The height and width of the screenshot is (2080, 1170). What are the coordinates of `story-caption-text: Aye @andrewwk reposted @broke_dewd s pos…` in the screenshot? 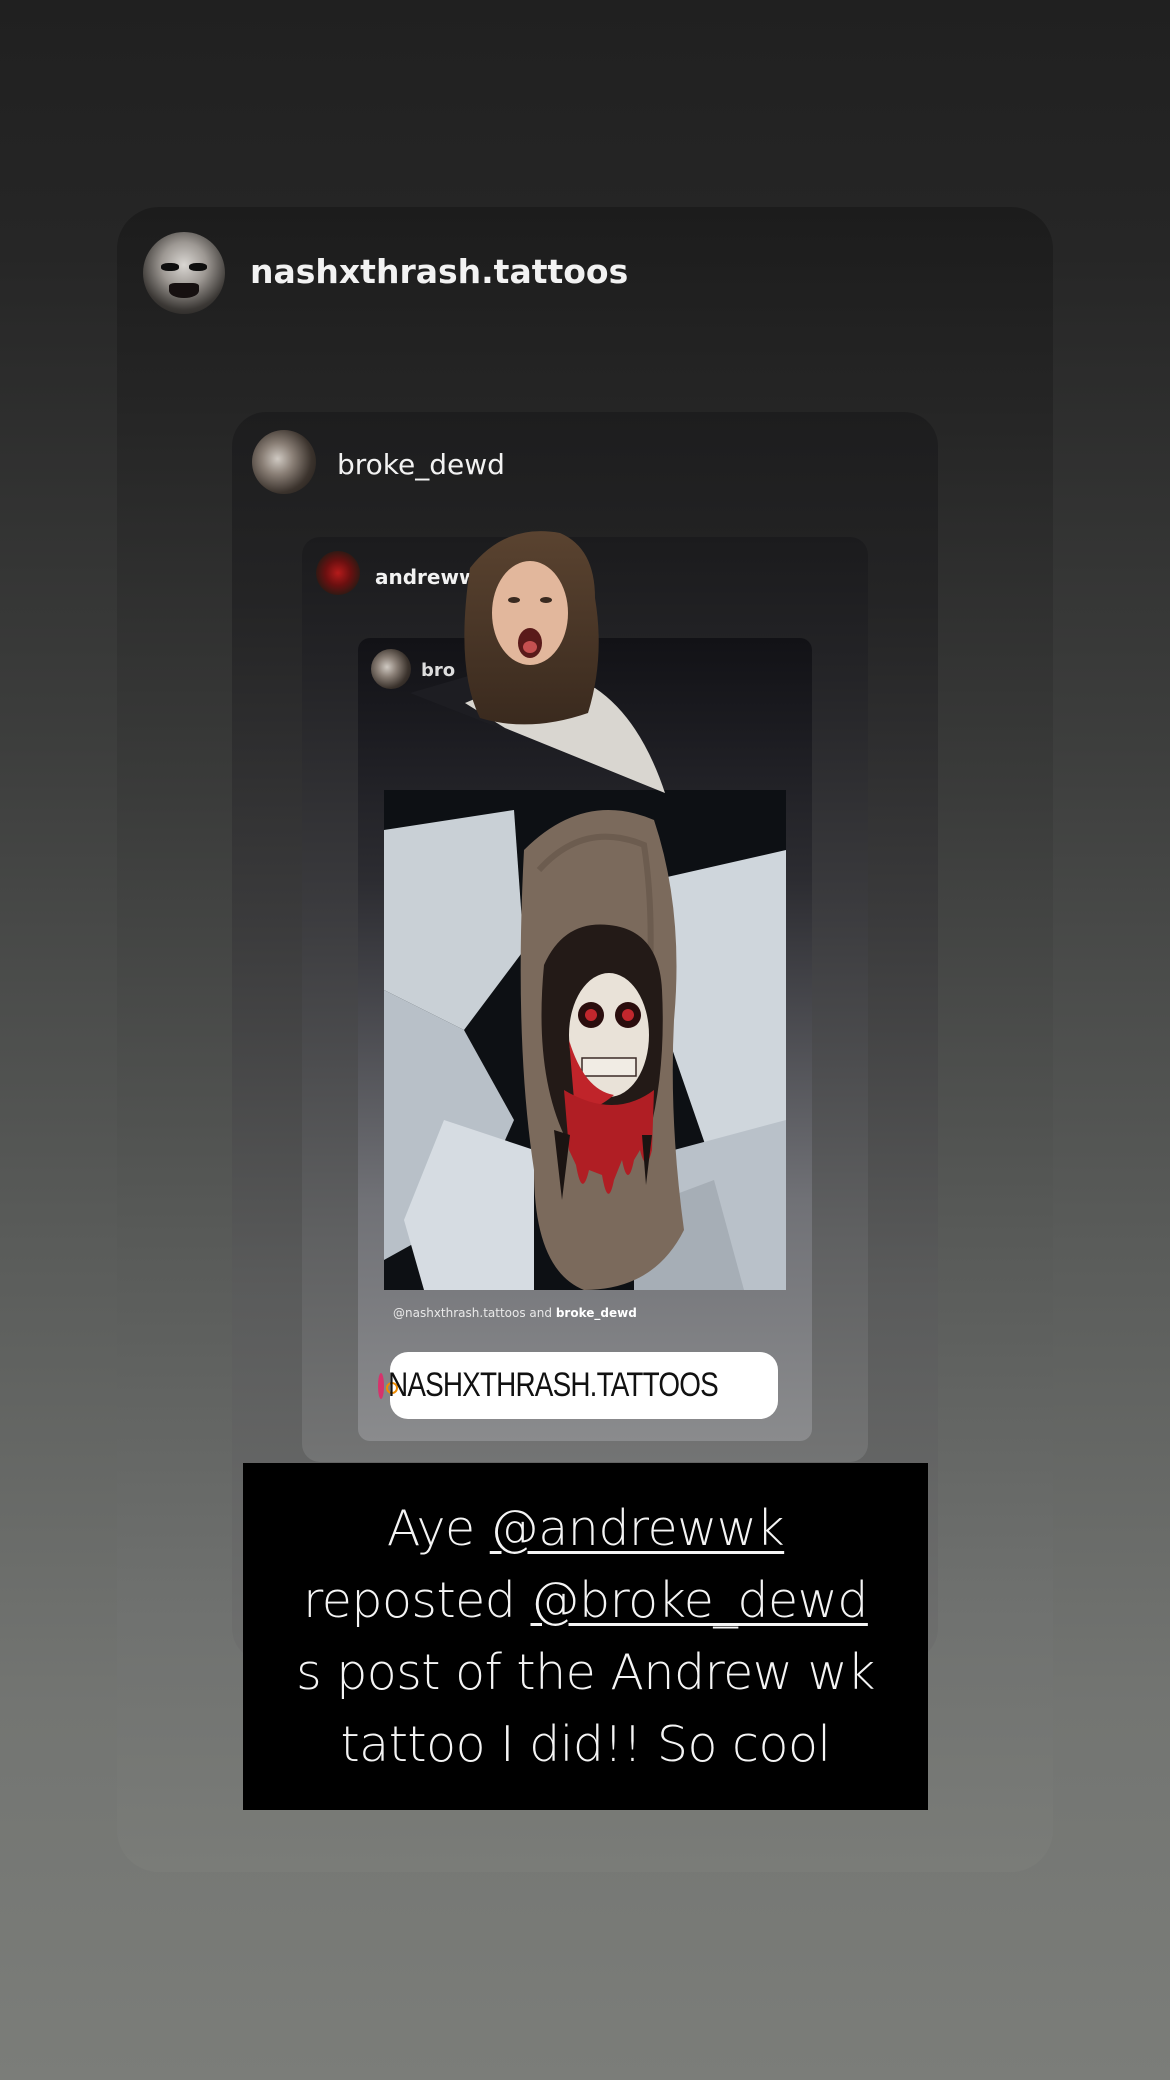 It's located at (585, 1637).